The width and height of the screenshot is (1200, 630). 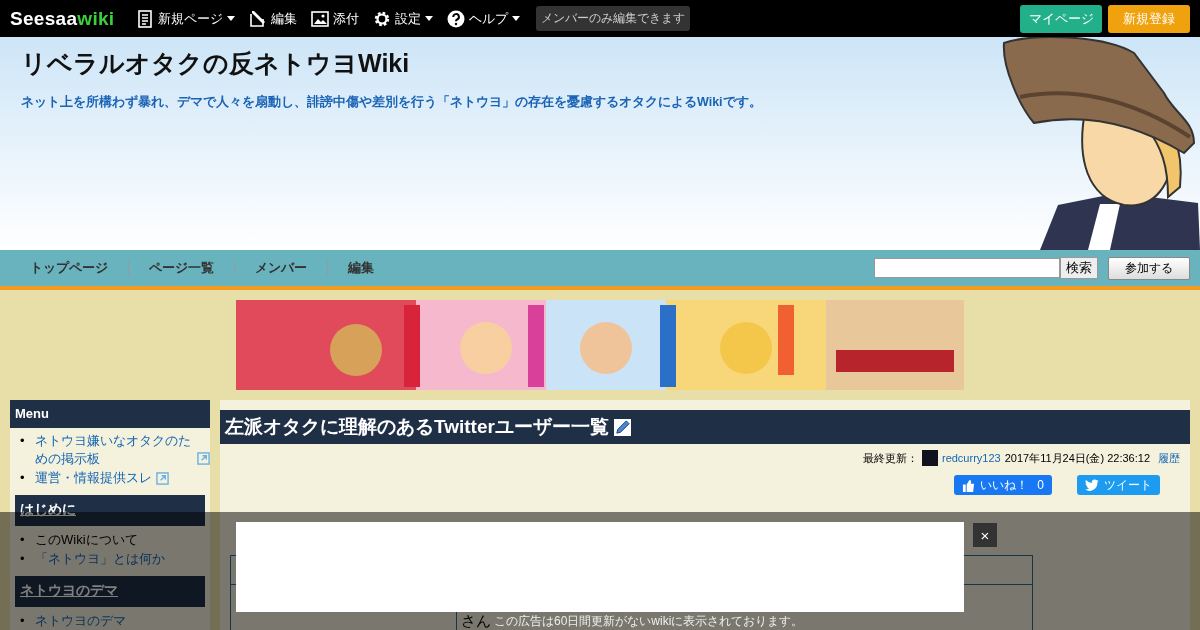 What do you see at coordinates (62, 18) in the screenshot?
I see `site-logo: Seesaawiki` at bounding box center [62, 18].